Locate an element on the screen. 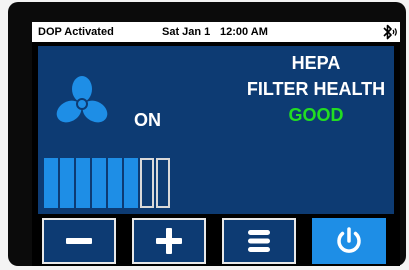 The height and width of the screenshot is (270, 409). menu-icon is located at coordinates (259, 241).